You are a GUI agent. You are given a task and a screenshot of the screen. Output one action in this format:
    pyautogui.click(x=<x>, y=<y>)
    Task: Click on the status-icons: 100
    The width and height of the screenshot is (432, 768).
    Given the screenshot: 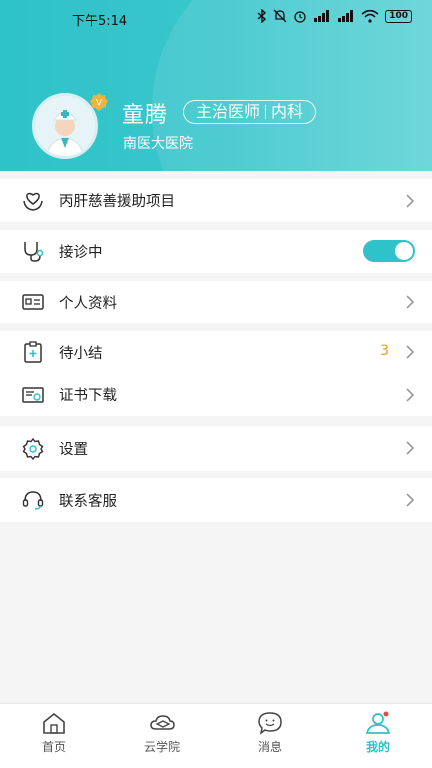 What is the action you would take?
    pyautogui.click(x=334, y=16)
    